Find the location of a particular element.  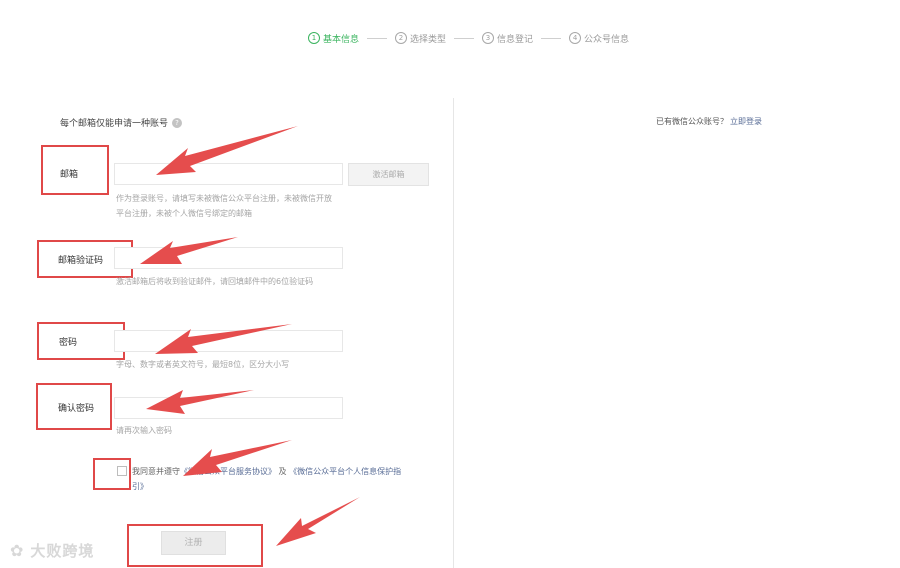

watermark-text: 大败跨境 is located at coordinates (62, 551).